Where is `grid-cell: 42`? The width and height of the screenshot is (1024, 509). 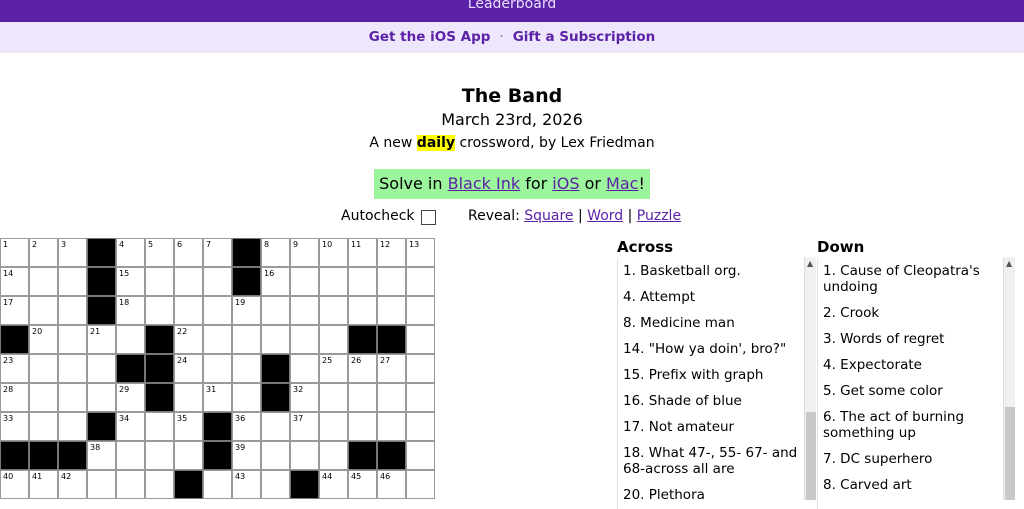 grid-cell: 42 is located at coordinates (72, 484).